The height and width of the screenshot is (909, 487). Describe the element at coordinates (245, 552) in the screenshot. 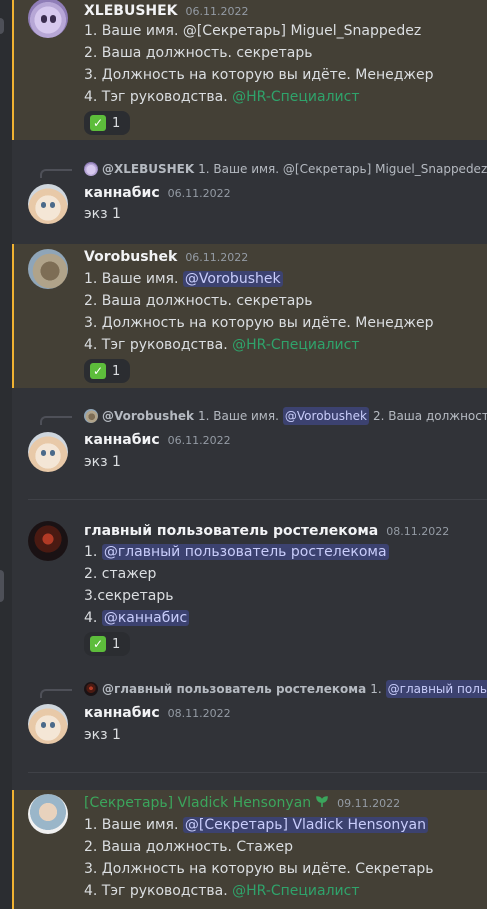

I see `user-mention: @главный пользователь ростелекома` at that location.